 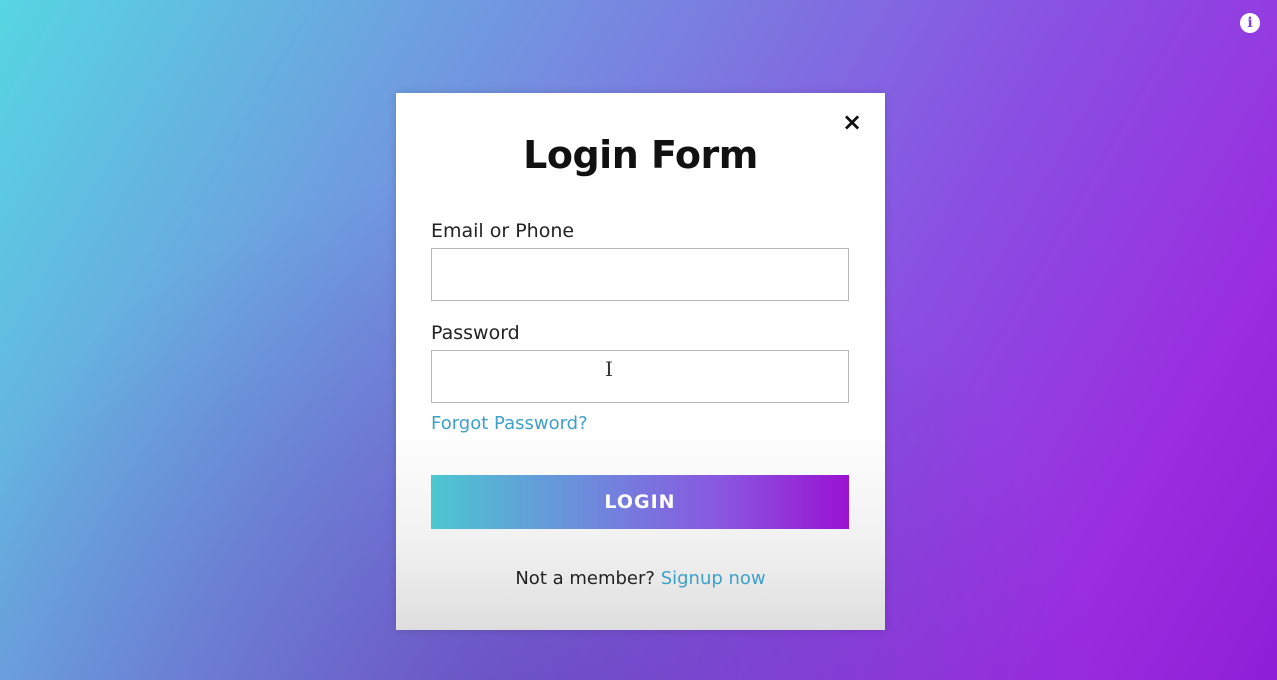 What do you see at coordinates (640, 502) in the screenshot?
I see `login-button: LOGIN` at bounding box center [640, 502].